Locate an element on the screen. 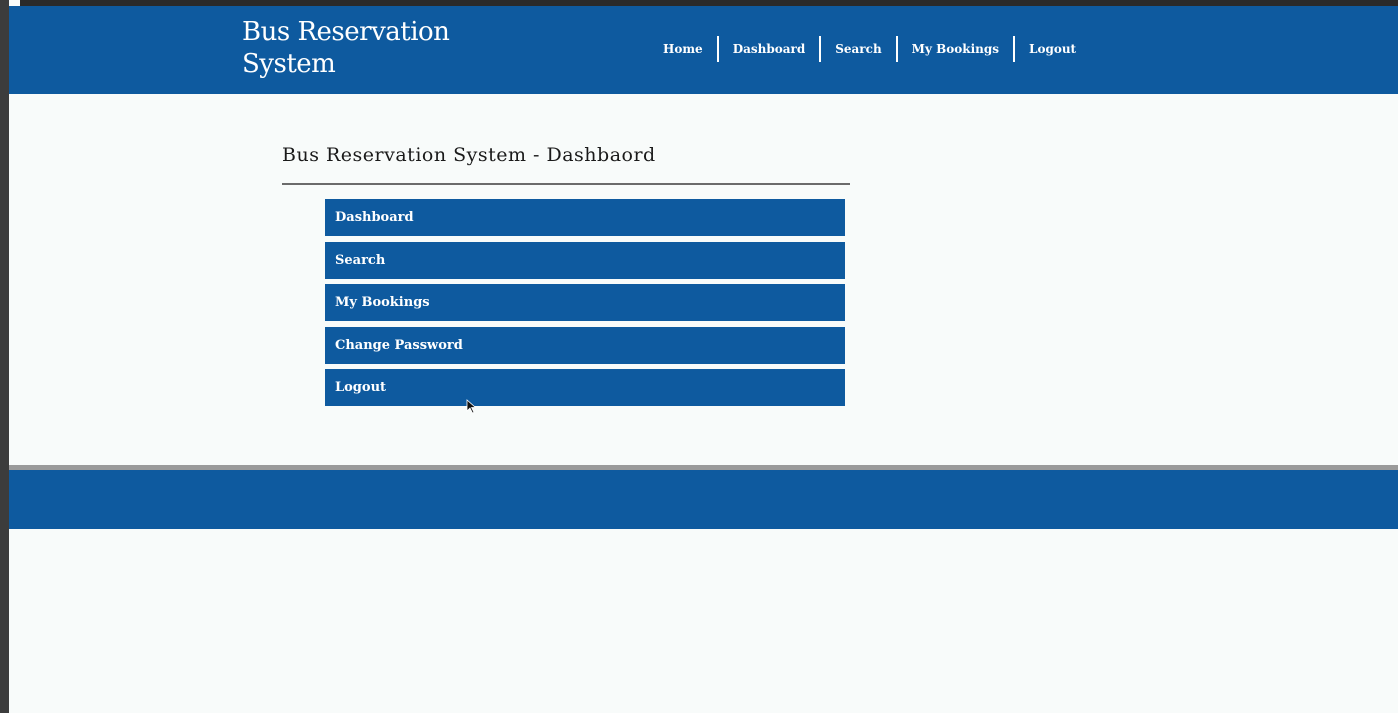 The width and height of the screenshot is (1398, 713). window-left-edge is located at coordinates (4, 356).